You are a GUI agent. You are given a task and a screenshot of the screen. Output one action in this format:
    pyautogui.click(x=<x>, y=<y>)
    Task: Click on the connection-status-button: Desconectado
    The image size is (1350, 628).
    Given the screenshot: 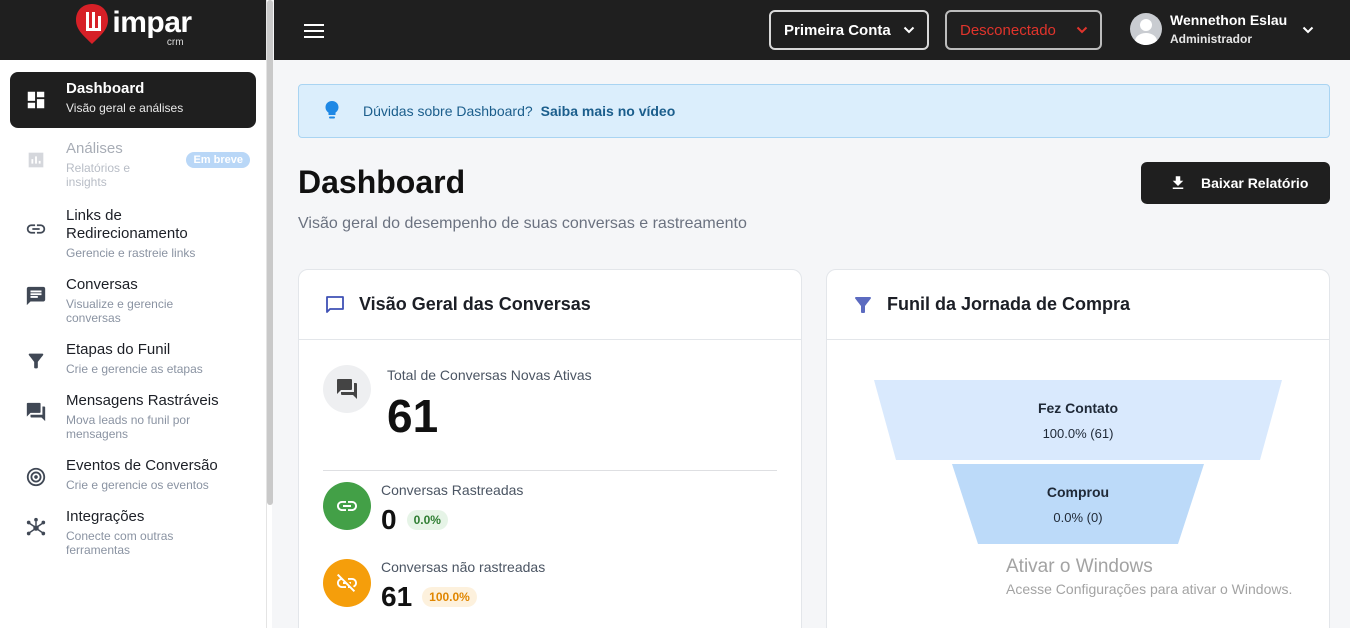 What is the action you would take?
    pyautogui.click(x=1023, y=30)
    